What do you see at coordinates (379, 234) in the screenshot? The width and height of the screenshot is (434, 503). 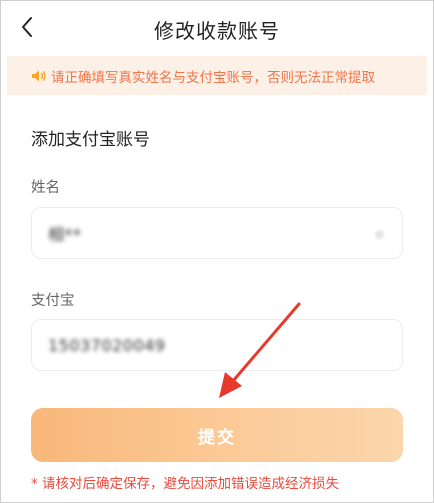 I see `clear-icon` at bounding box center [379, 234].